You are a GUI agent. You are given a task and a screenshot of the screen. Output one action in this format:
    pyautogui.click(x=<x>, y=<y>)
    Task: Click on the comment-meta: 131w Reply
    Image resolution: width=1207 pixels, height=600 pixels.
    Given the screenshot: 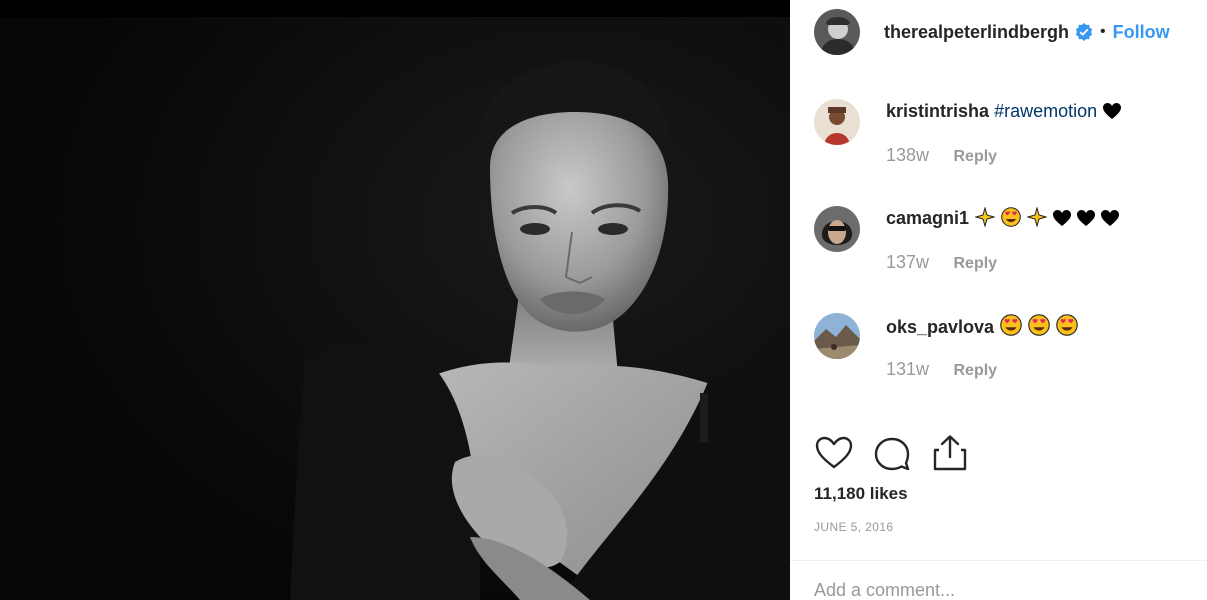 What is the action you would take?
    pyautogui.click(x=941, y=369)
    